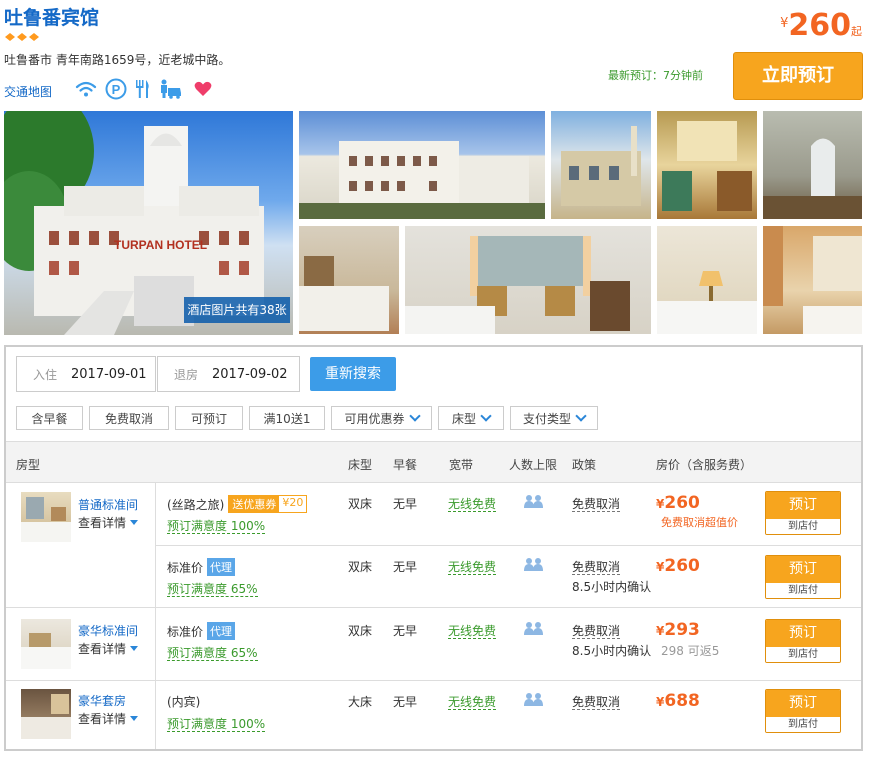 This screenshot has height=759, width=876. I want to click on header-bed-type: 床型, so click(360, 465).